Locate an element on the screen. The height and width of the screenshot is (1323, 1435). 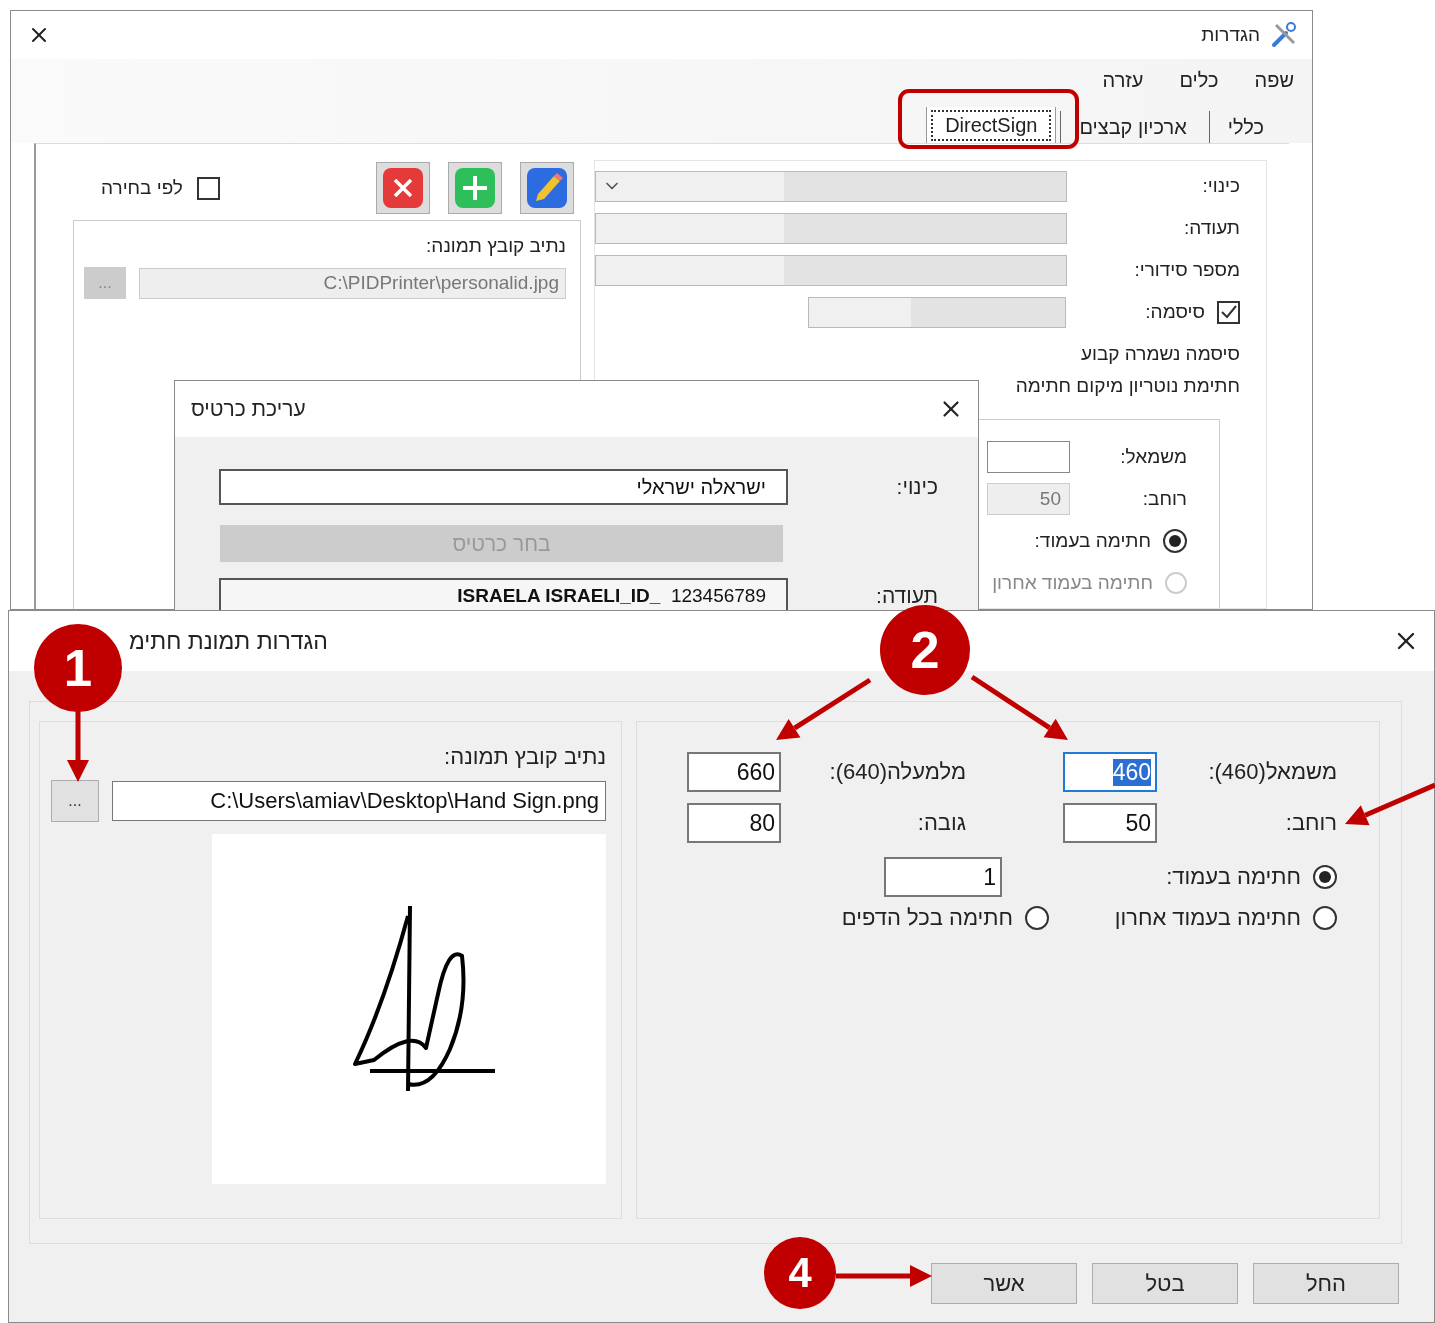
edit-button is located at coordinates (547, 188).